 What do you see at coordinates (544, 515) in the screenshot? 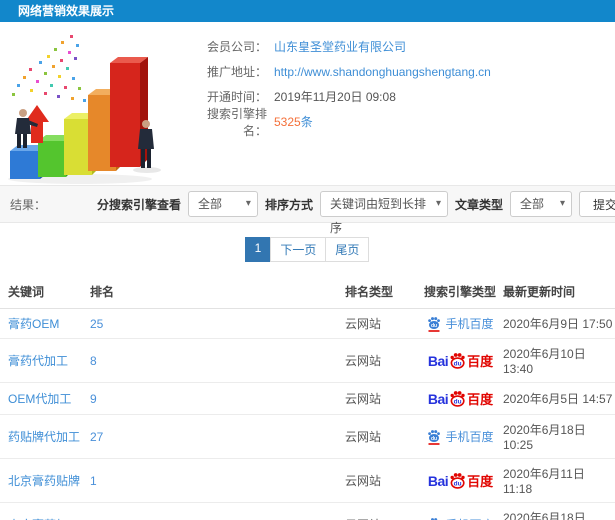
I see `updated-cell: 2020年6月18日 10:19` at bounding box center [544, 515].